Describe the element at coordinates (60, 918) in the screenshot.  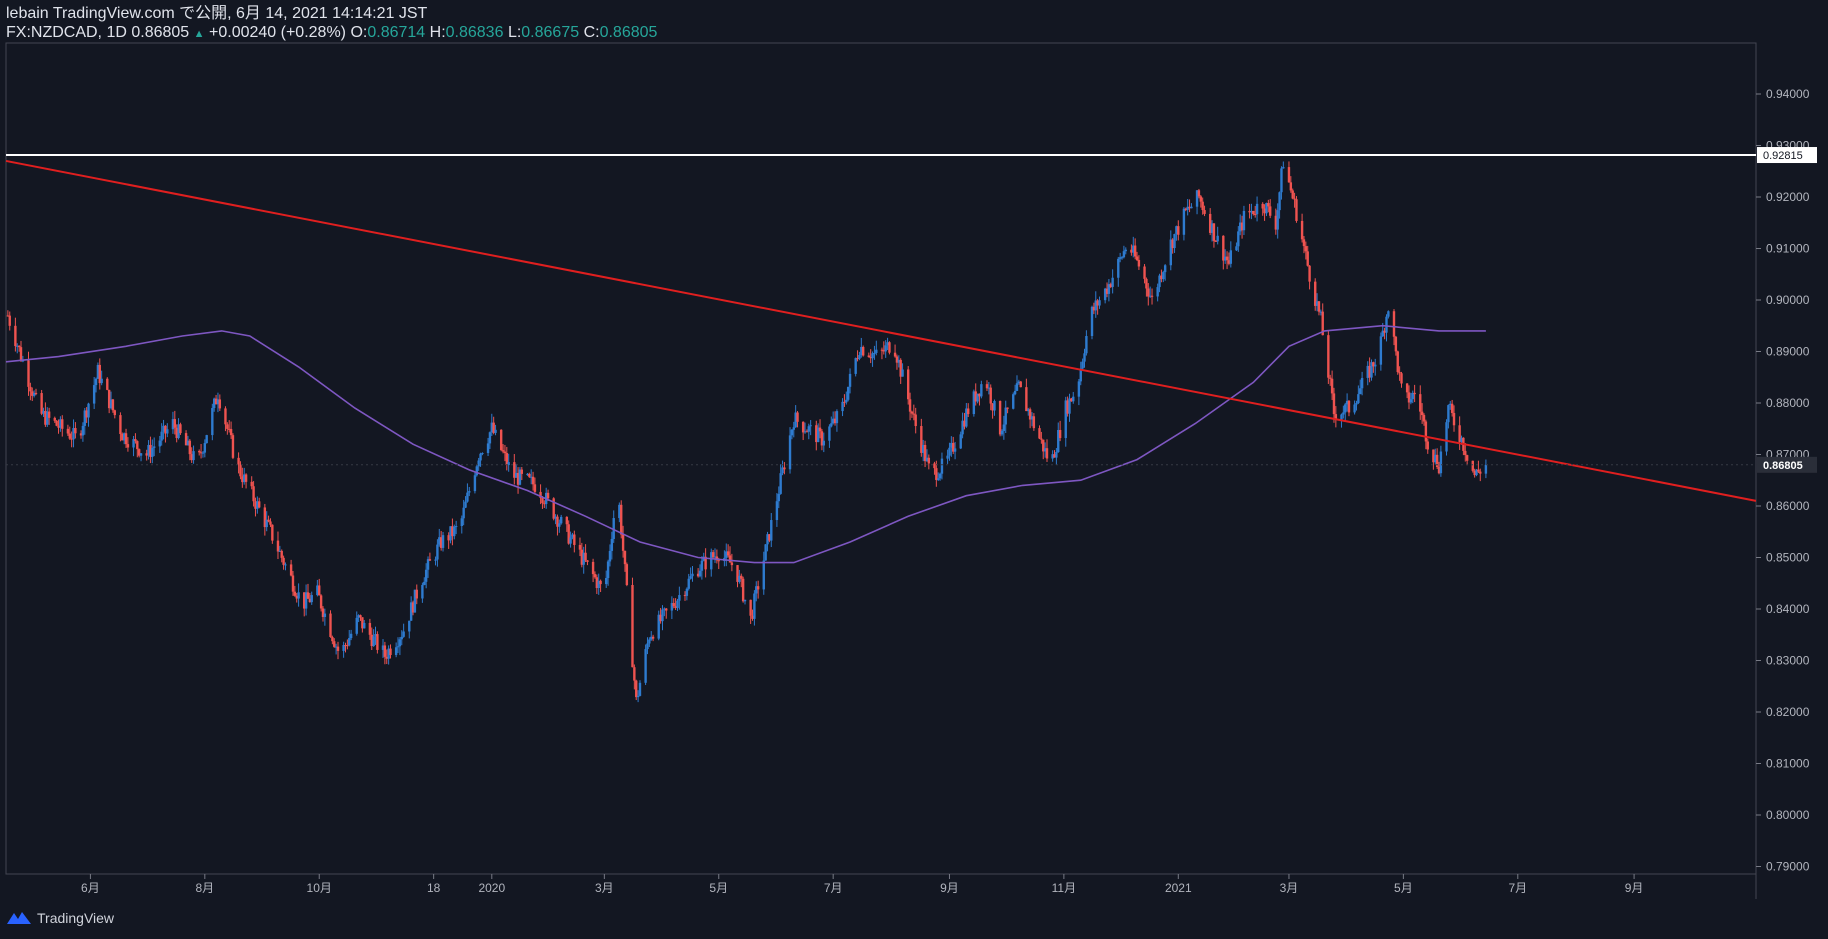
I see `footer-brand: TradingView` at that location.